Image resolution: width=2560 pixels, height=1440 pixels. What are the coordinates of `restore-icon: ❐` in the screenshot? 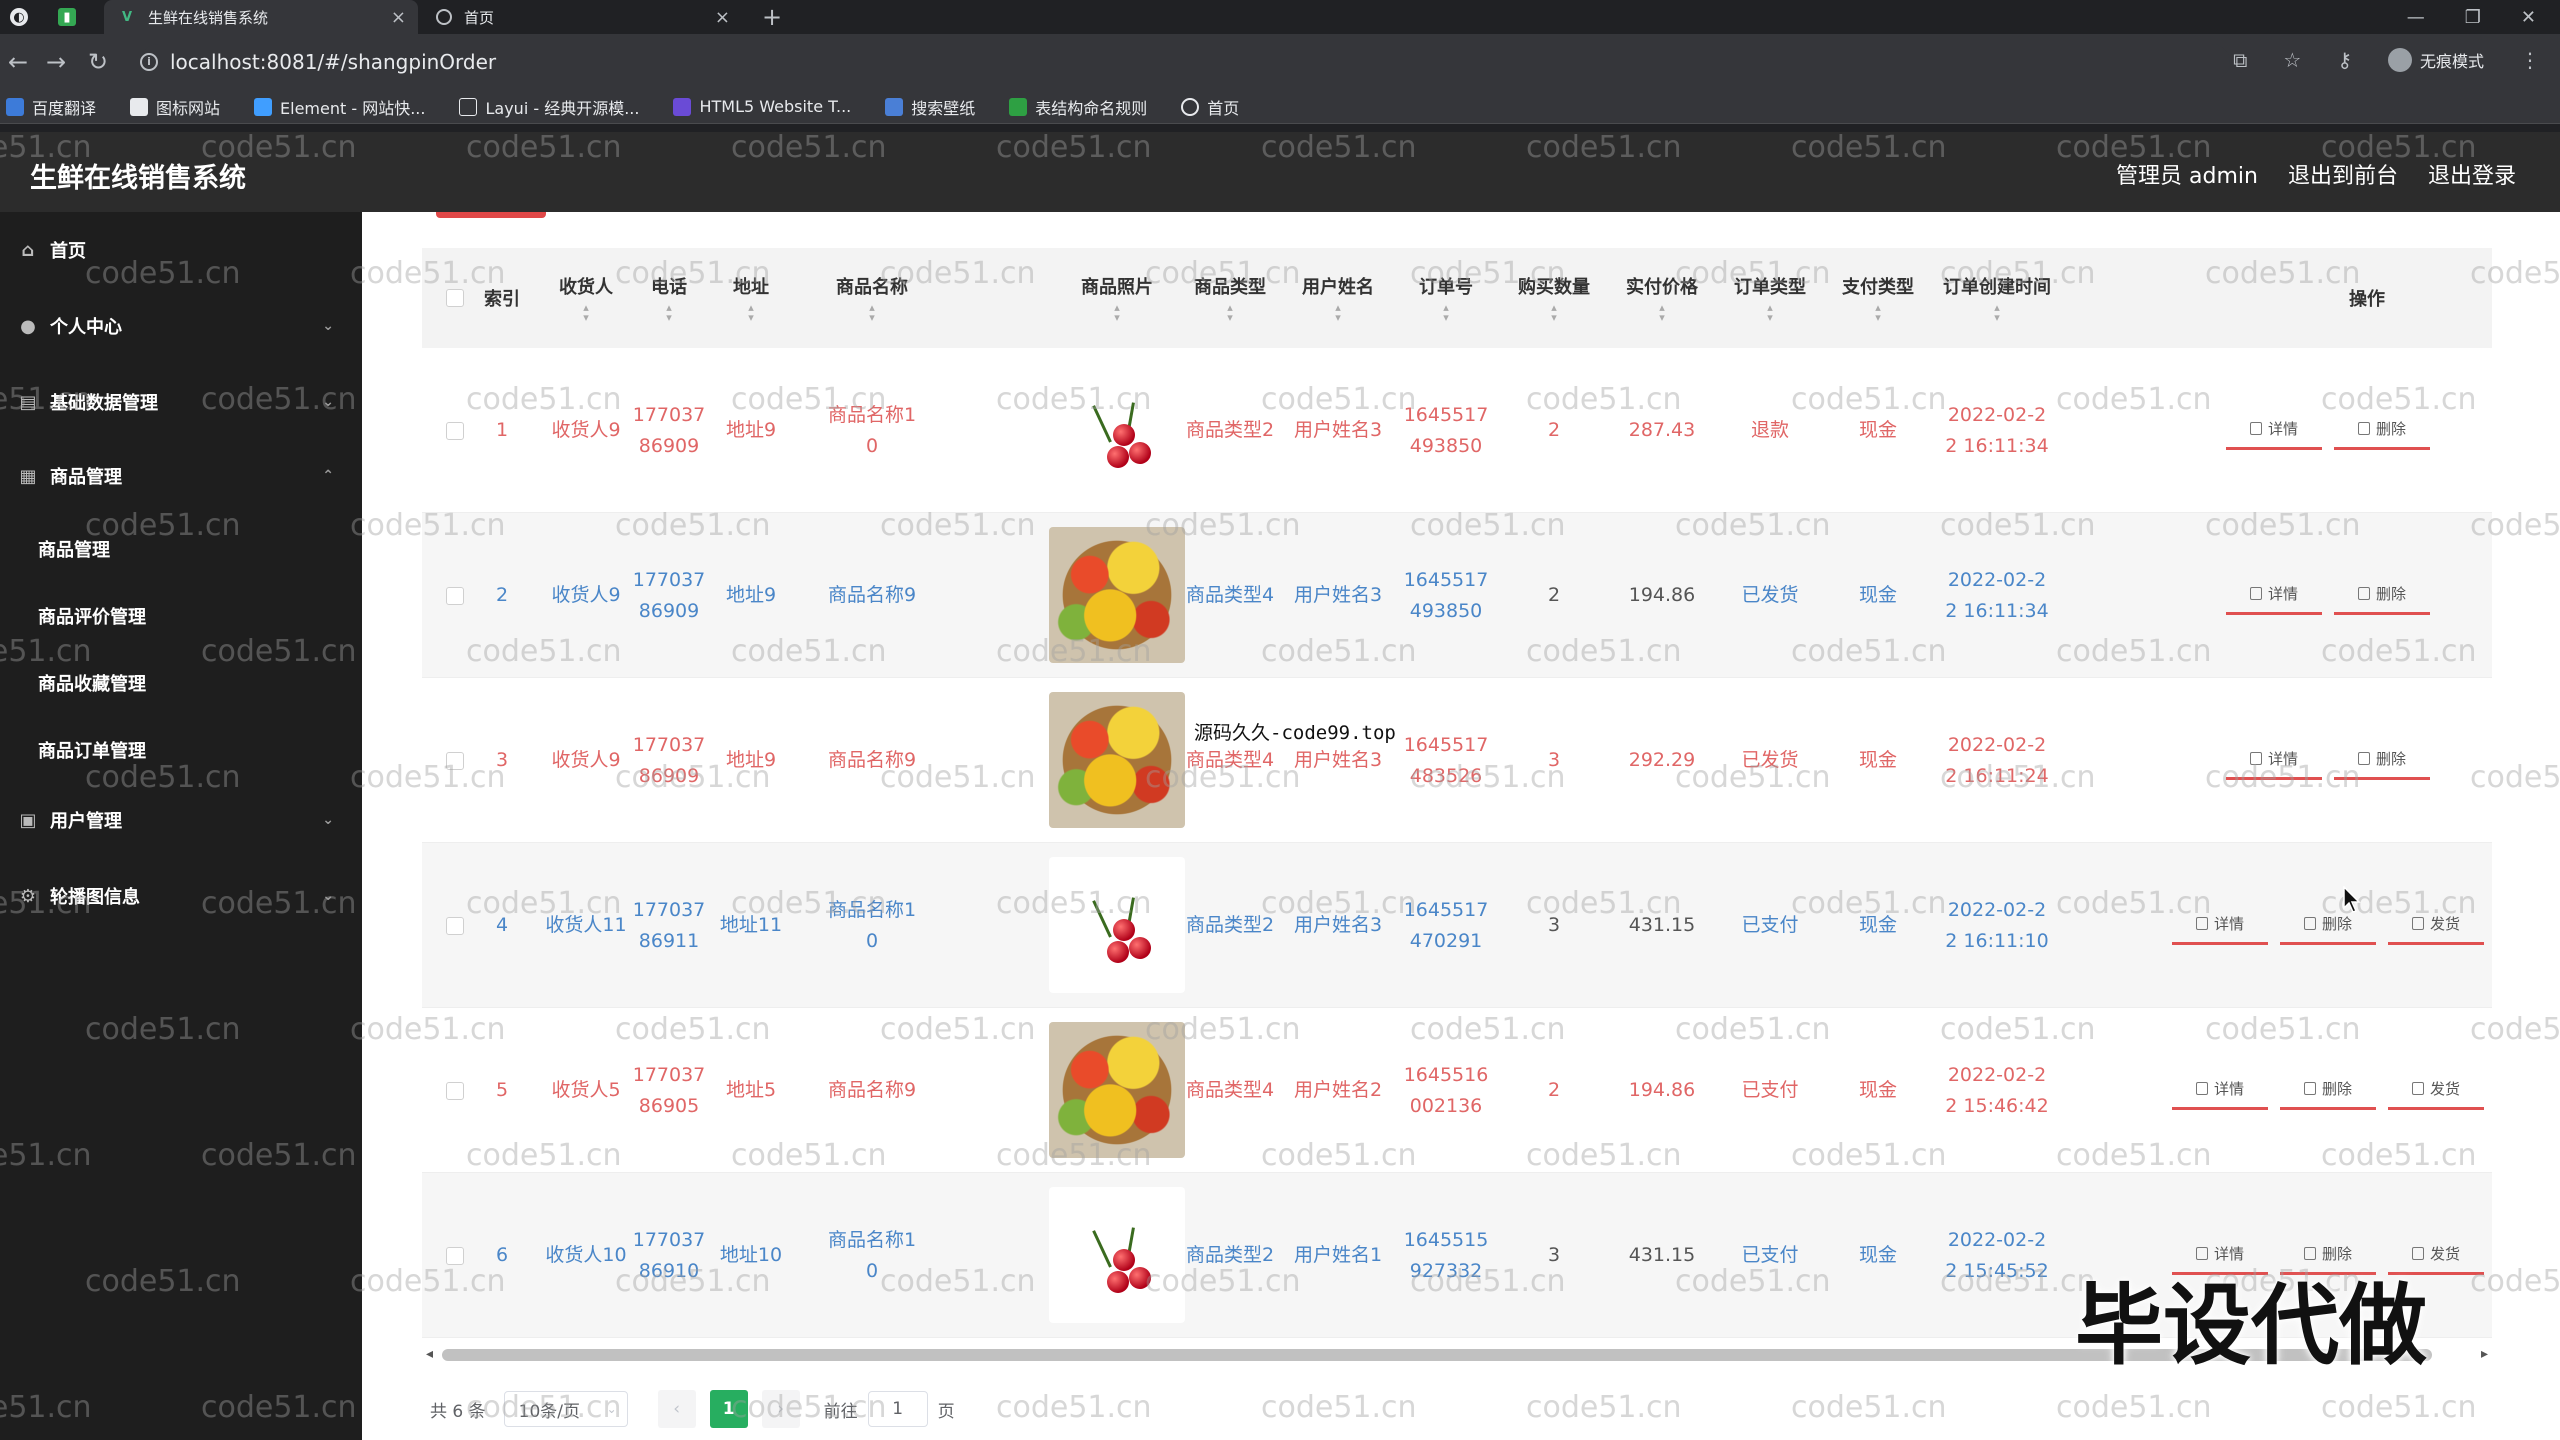 It's located at (2473, 17).